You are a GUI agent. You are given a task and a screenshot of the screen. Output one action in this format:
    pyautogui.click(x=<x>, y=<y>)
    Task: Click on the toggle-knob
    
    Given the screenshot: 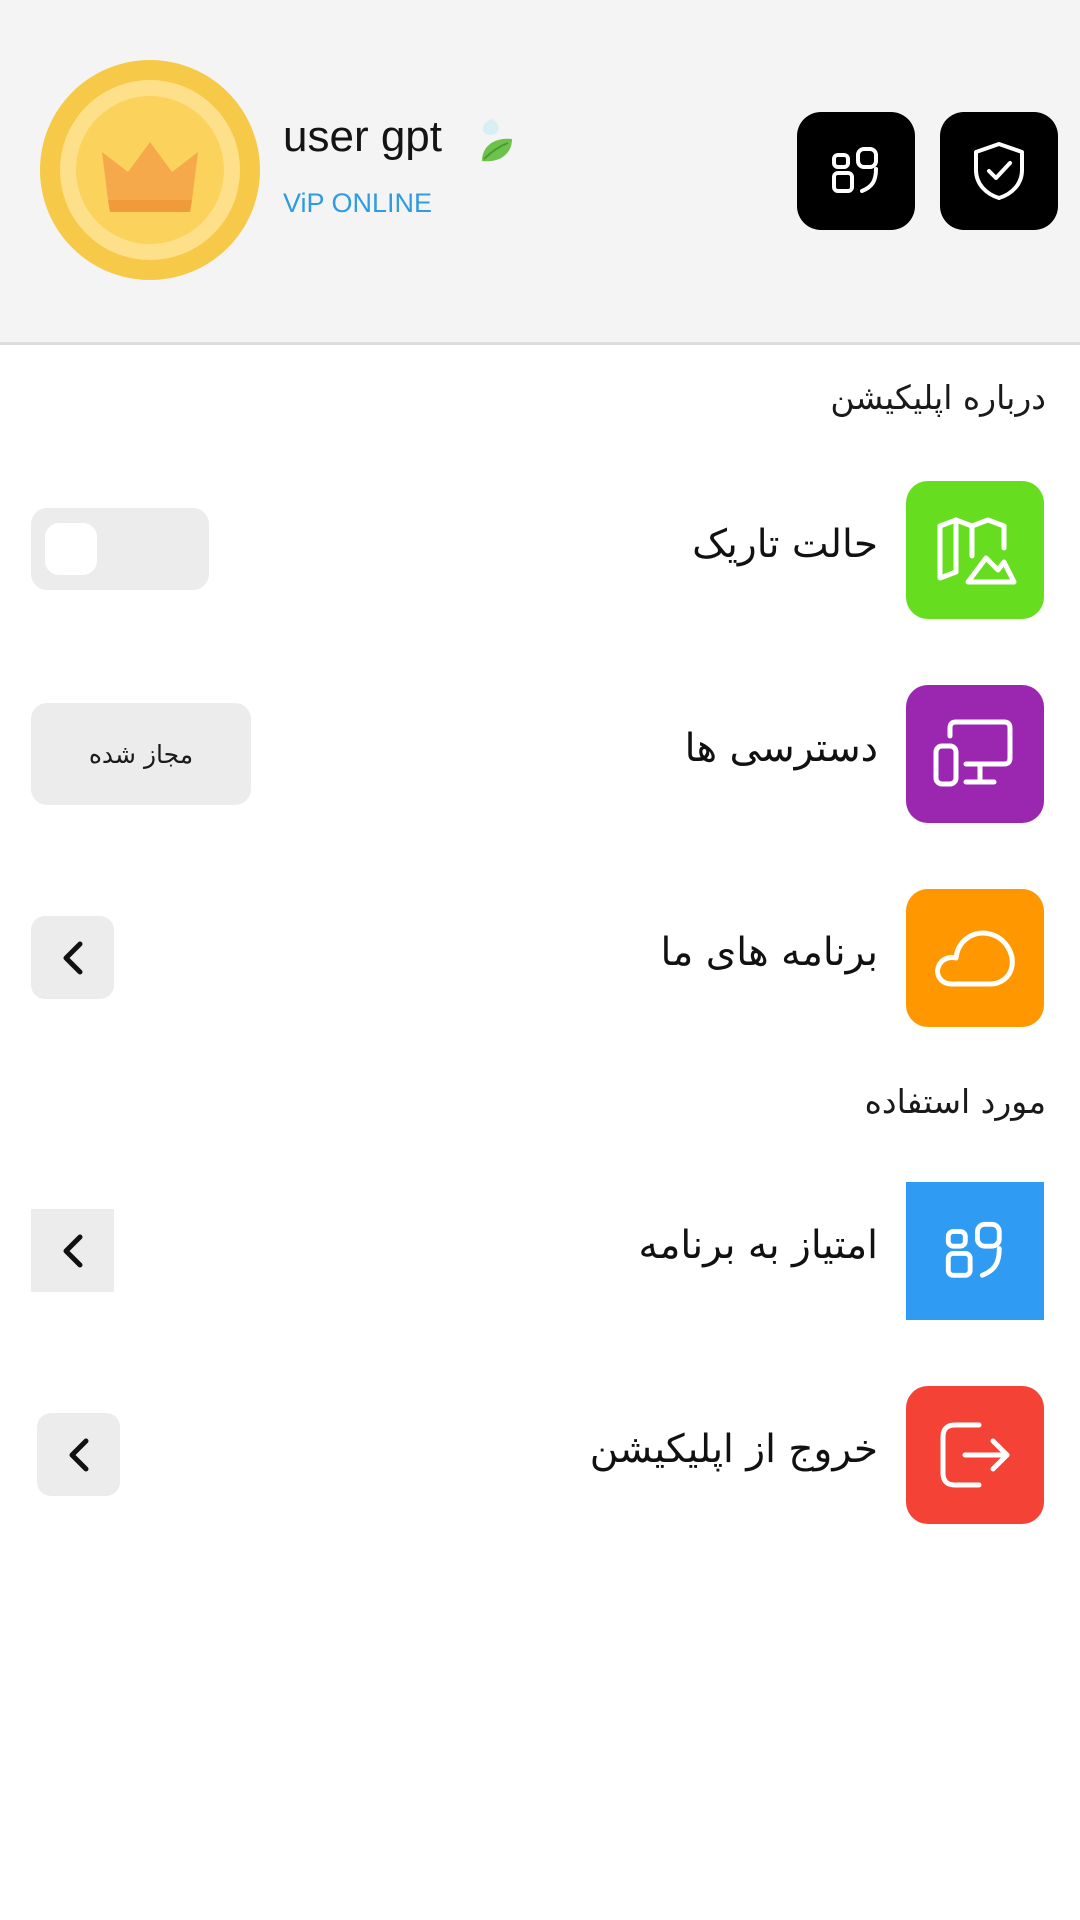 What is the action you would take?
    pyautogui.click(x=71, y=549)
    